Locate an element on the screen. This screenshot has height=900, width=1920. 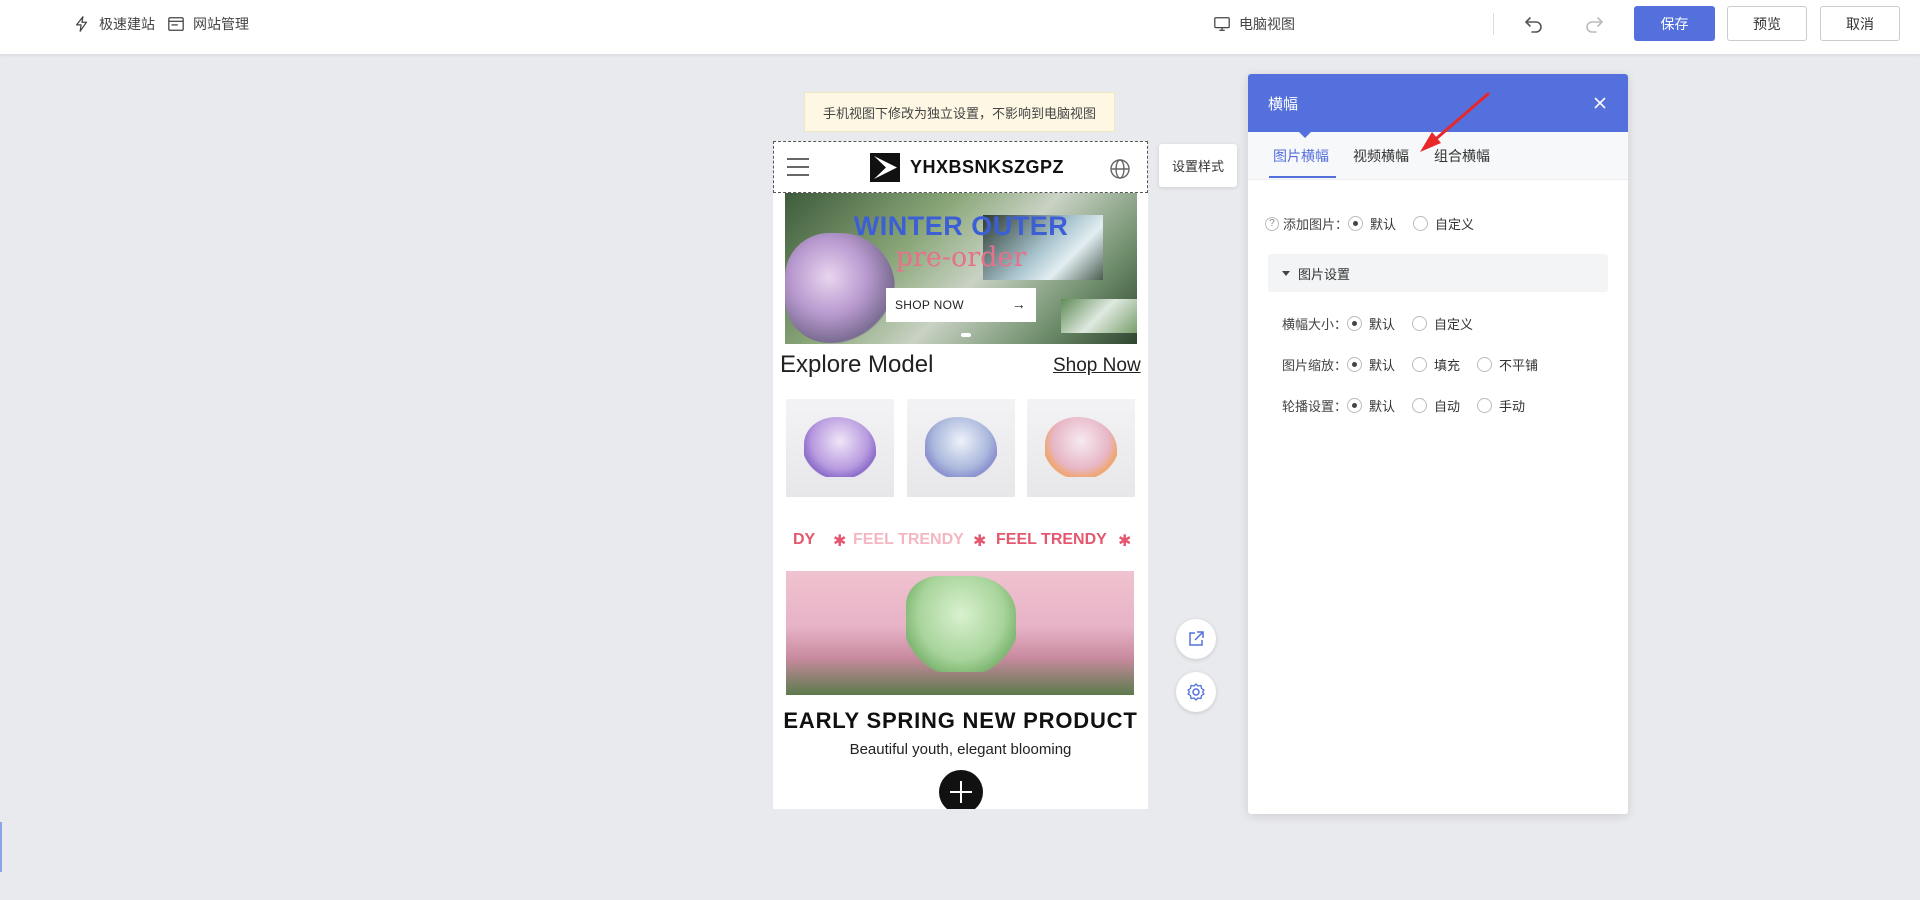
explore-title: Explore Model is located at coordinates (857, 364).